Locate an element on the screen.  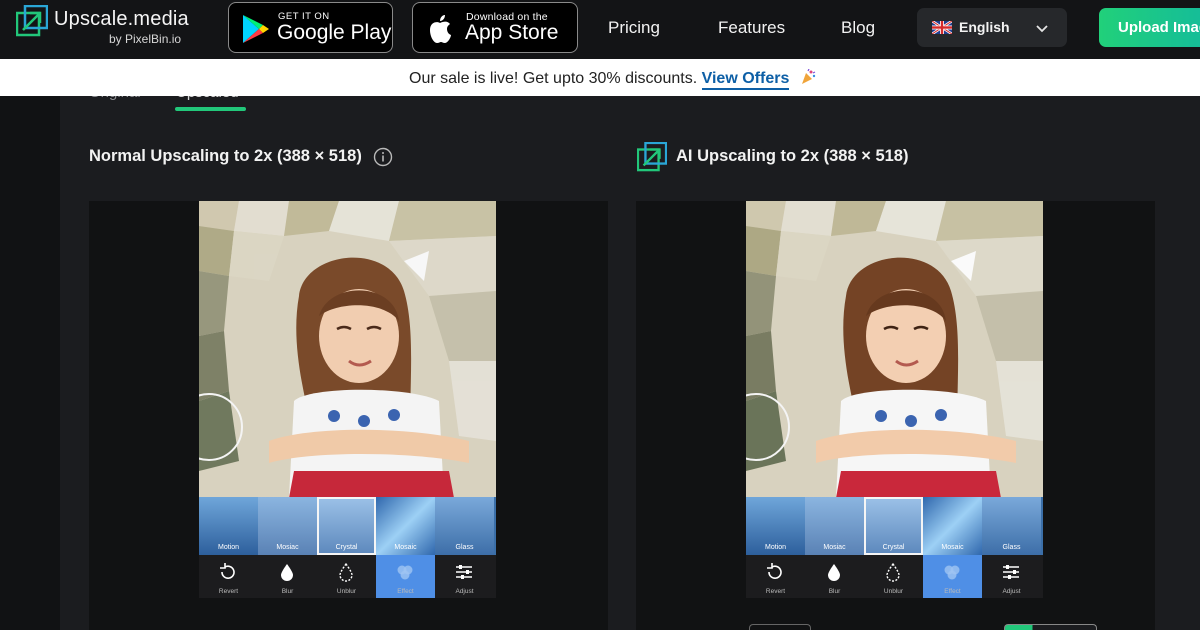
logo-subtitle: by PixelBin.io is located at coordinates (145, 39).